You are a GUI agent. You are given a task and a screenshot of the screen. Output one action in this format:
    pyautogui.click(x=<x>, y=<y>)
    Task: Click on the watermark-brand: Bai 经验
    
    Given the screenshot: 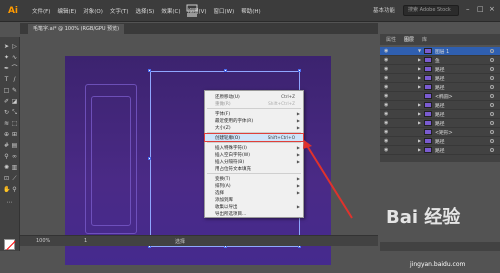 What is the action you would take?
    pyautogui.click(x=423, y=217)
    